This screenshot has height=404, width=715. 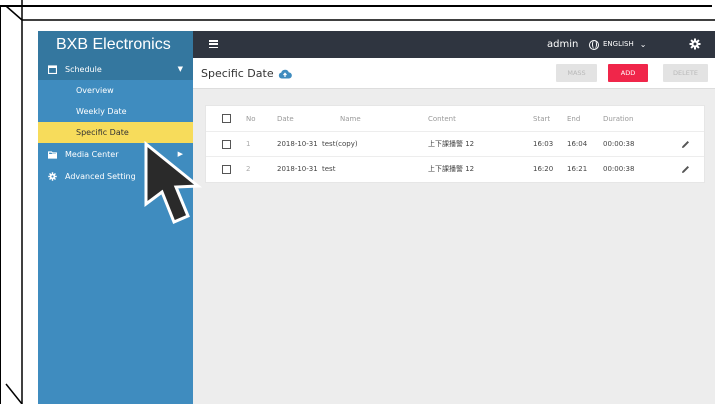 I want to click on column-header-duration: Duration, so click(x=618, y=119).